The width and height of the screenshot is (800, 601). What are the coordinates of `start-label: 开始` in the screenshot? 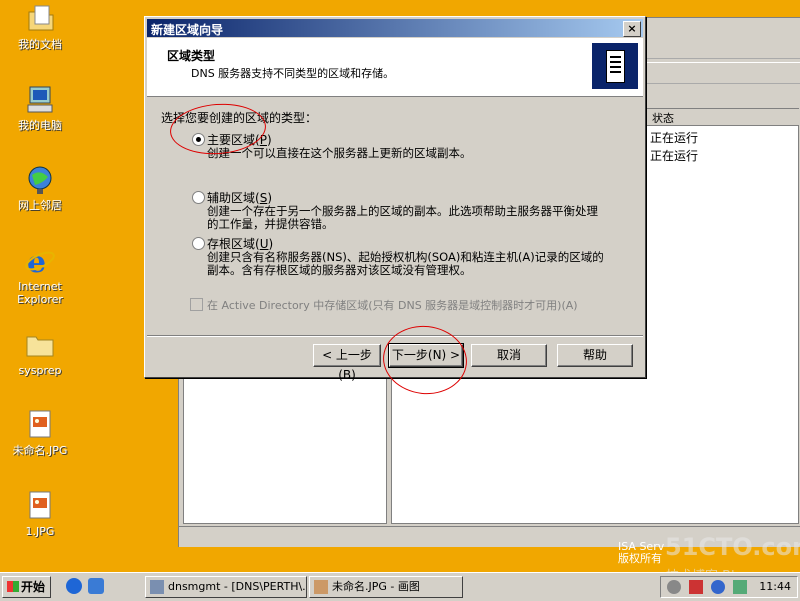 It's located at (33, 587).